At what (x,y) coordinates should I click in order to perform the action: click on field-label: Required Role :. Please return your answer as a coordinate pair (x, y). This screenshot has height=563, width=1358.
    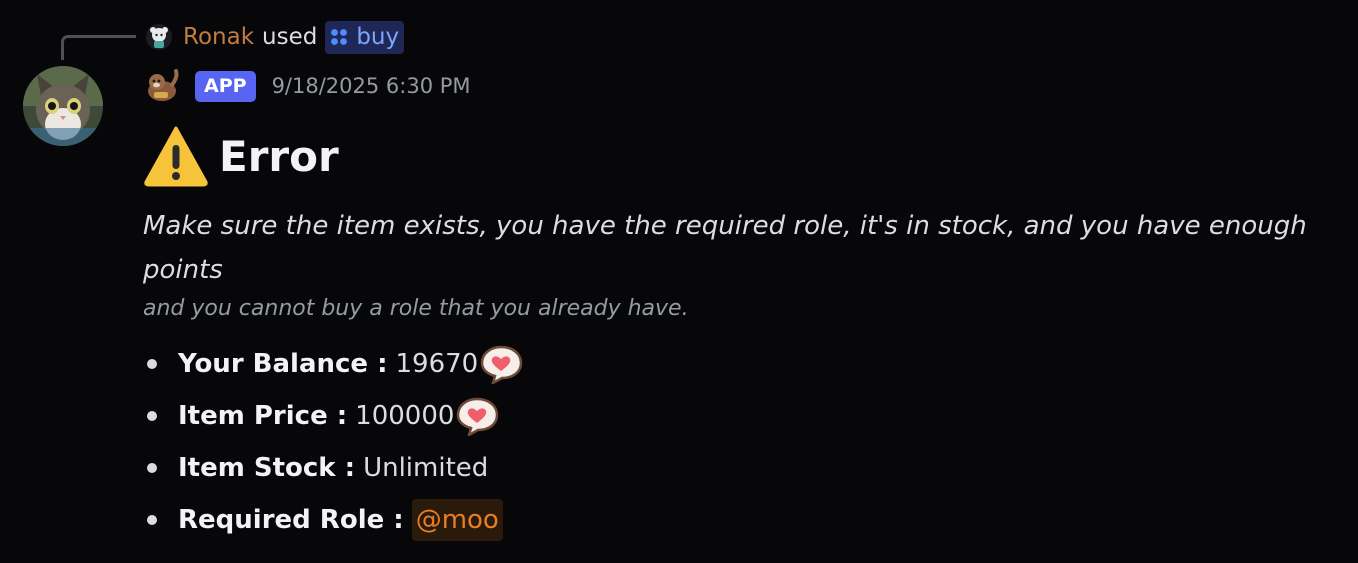
    Looking at the image, I should click on (291, 520).